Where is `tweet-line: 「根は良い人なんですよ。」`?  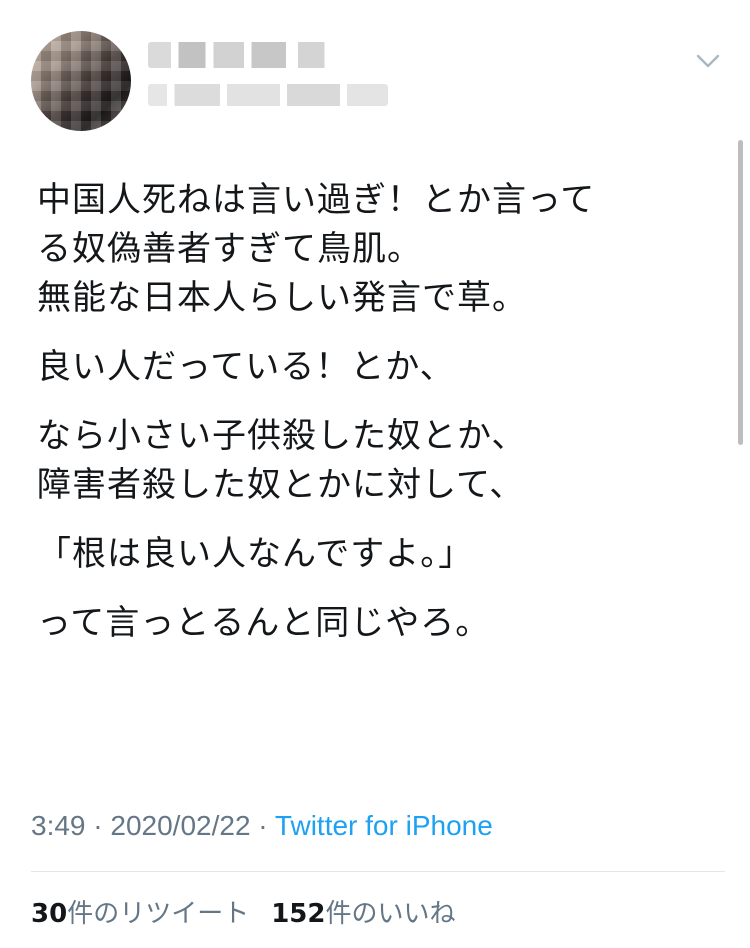 tweet-line: 「根は良い人なんですよ。」 is located at coordinates (255, 554).